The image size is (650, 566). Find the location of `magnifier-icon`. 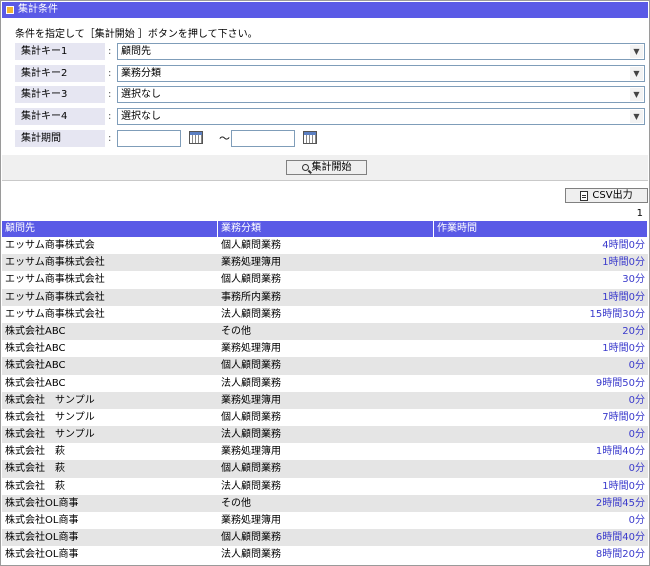

magnifier-icon is located at coordinates (305, 167).